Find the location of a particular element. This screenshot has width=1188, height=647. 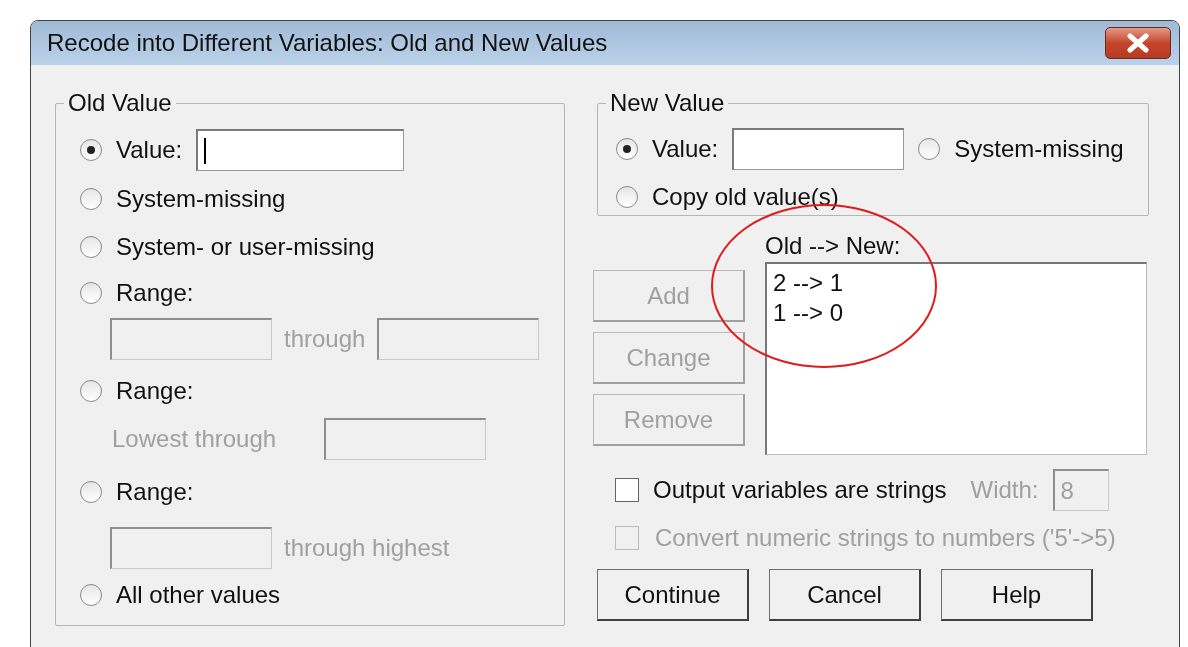

through-label: through is located at coordinates (325, 339).